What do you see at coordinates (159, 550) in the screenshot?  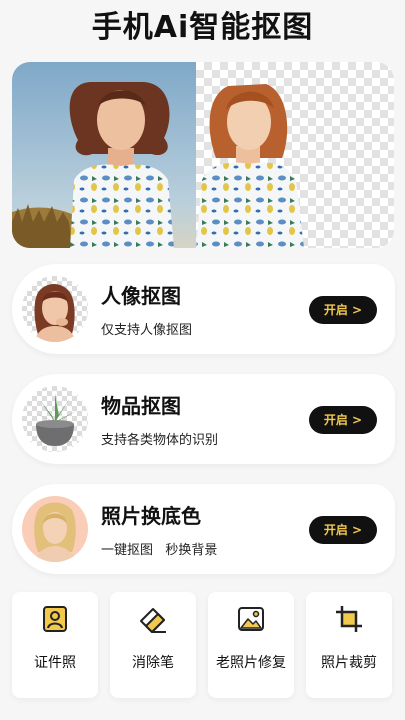 I see `feature-subtitle: 一键抠图 秒换背景` at bounding box center [159, 550].